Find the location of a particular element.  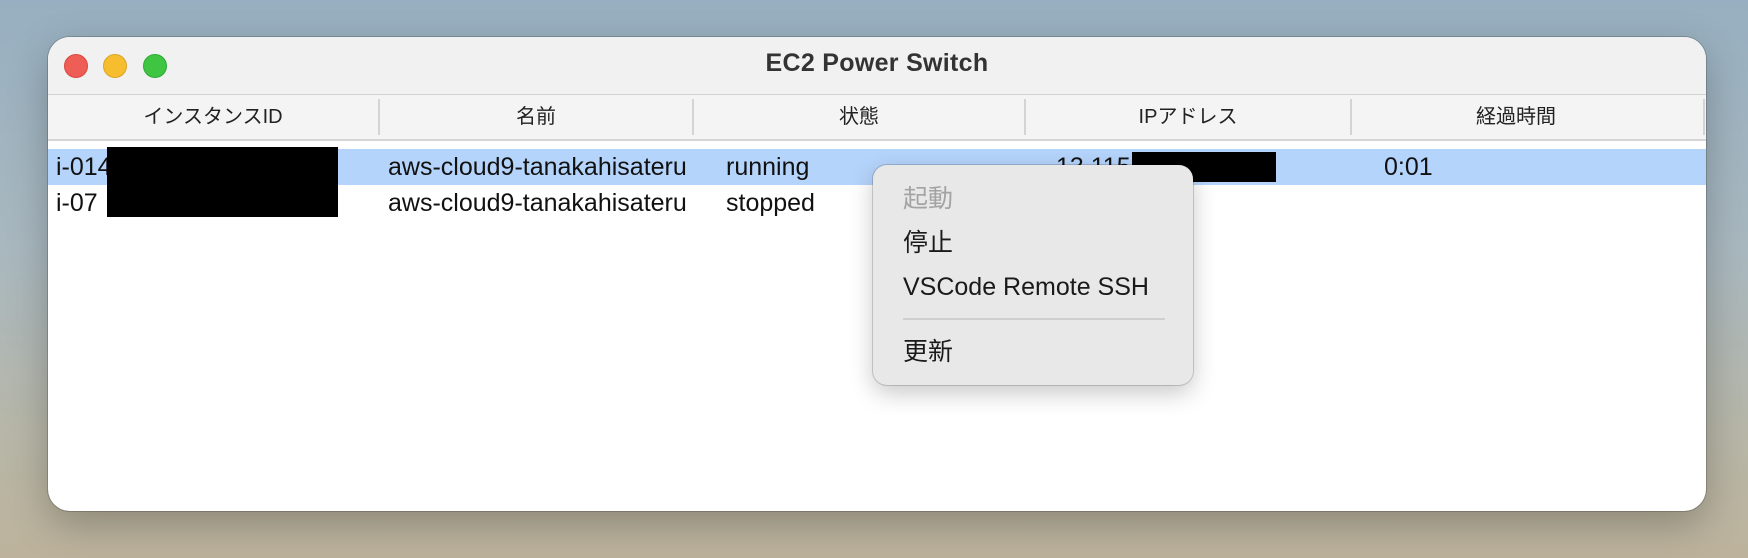

menu-item-stop: 停止 is located at coordinates (928, 243).